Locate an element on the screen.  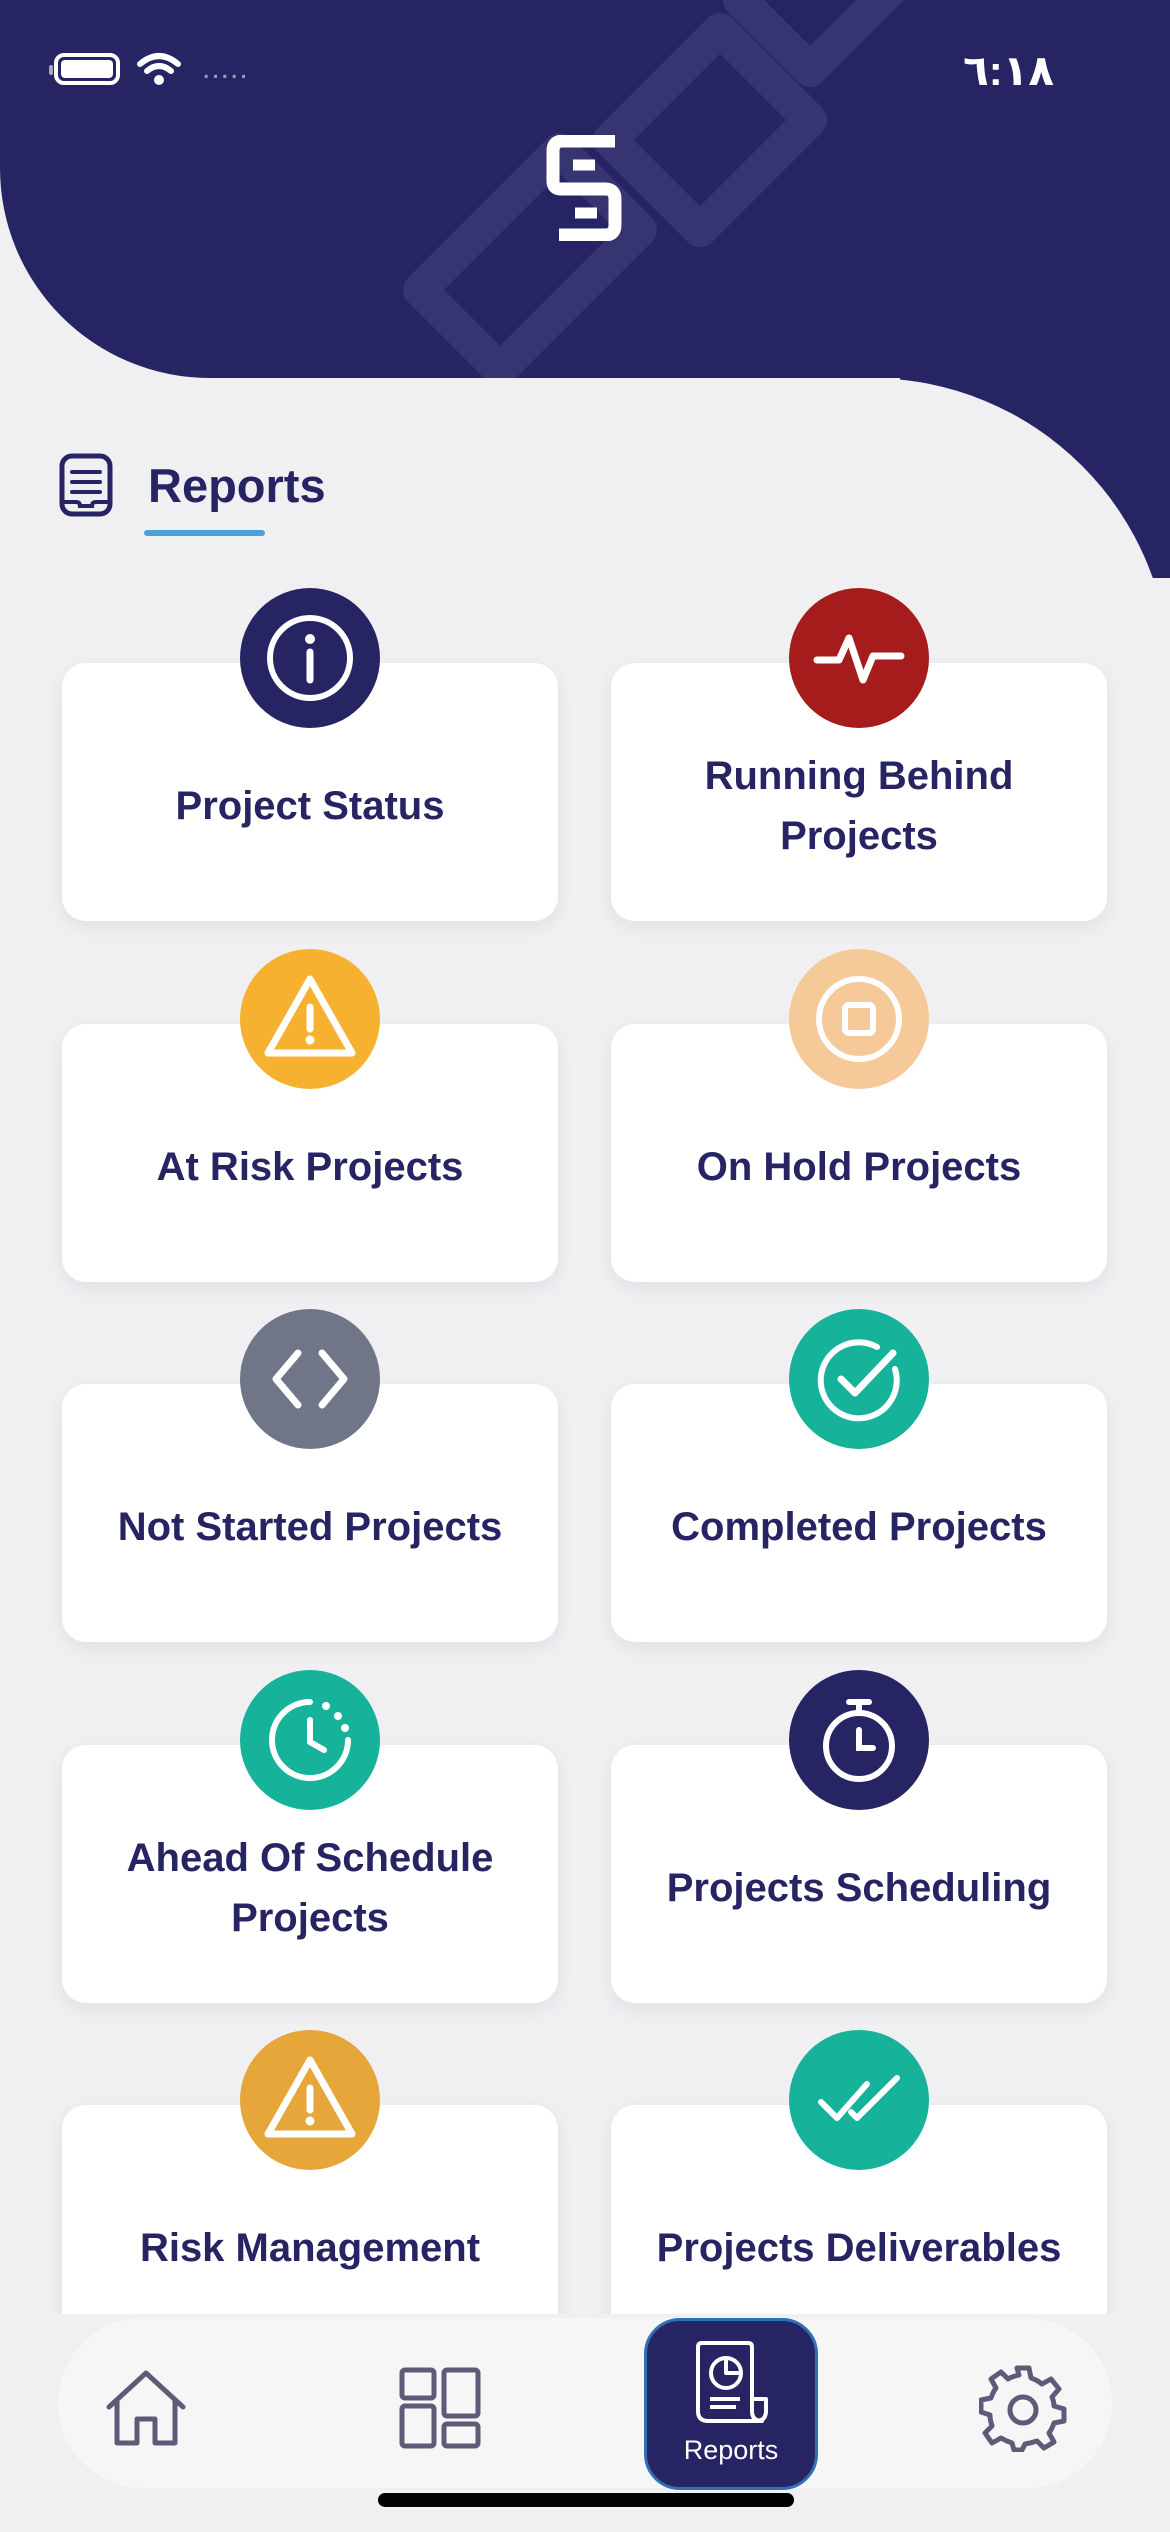
dashboard-icon is located at coordinates (440, 2408).